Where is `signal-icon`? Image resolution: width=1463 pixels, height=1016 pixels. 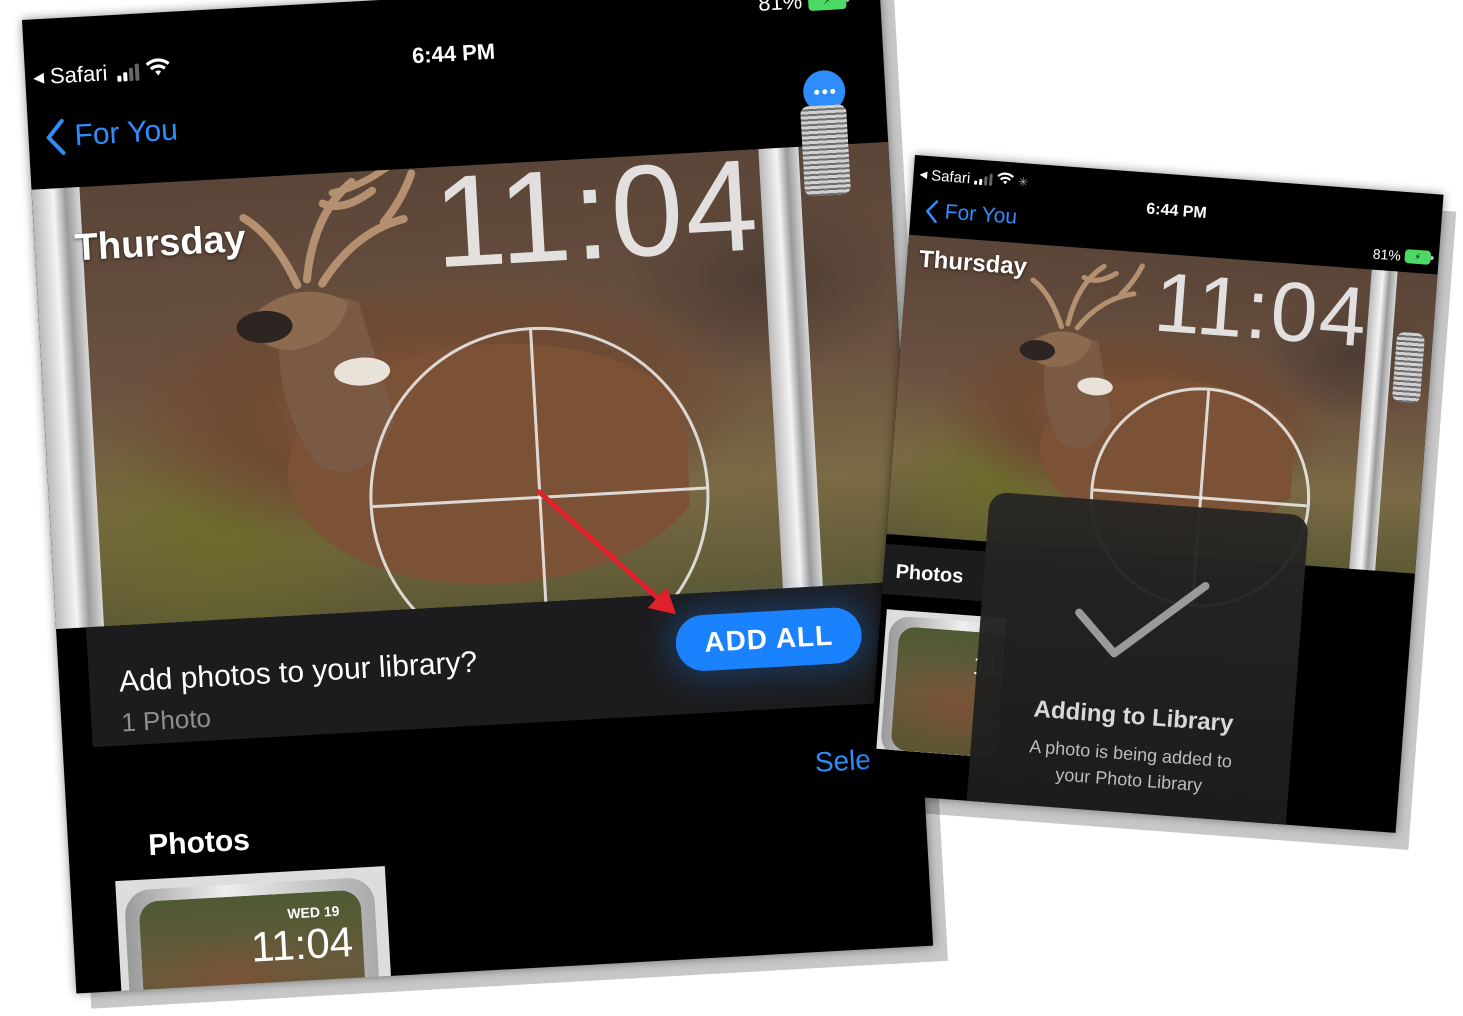 signal-icon is located at coordinates (983, 179).